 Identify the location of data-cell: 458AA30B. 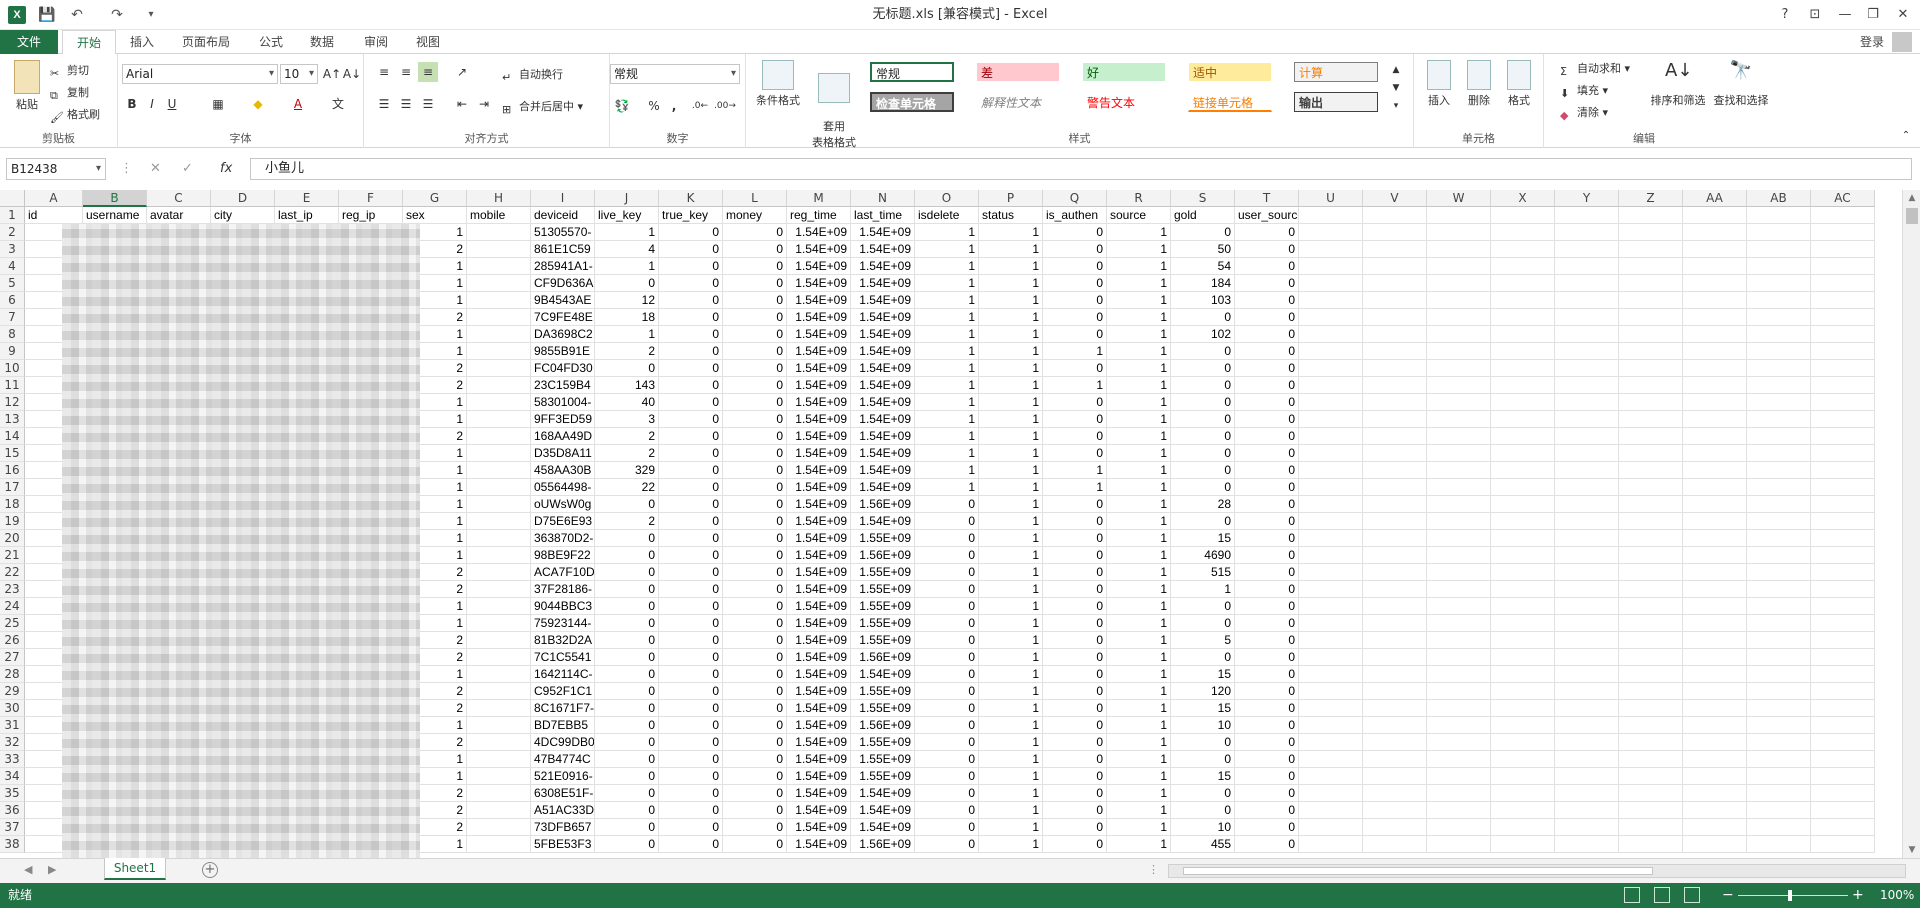
(563, 470).